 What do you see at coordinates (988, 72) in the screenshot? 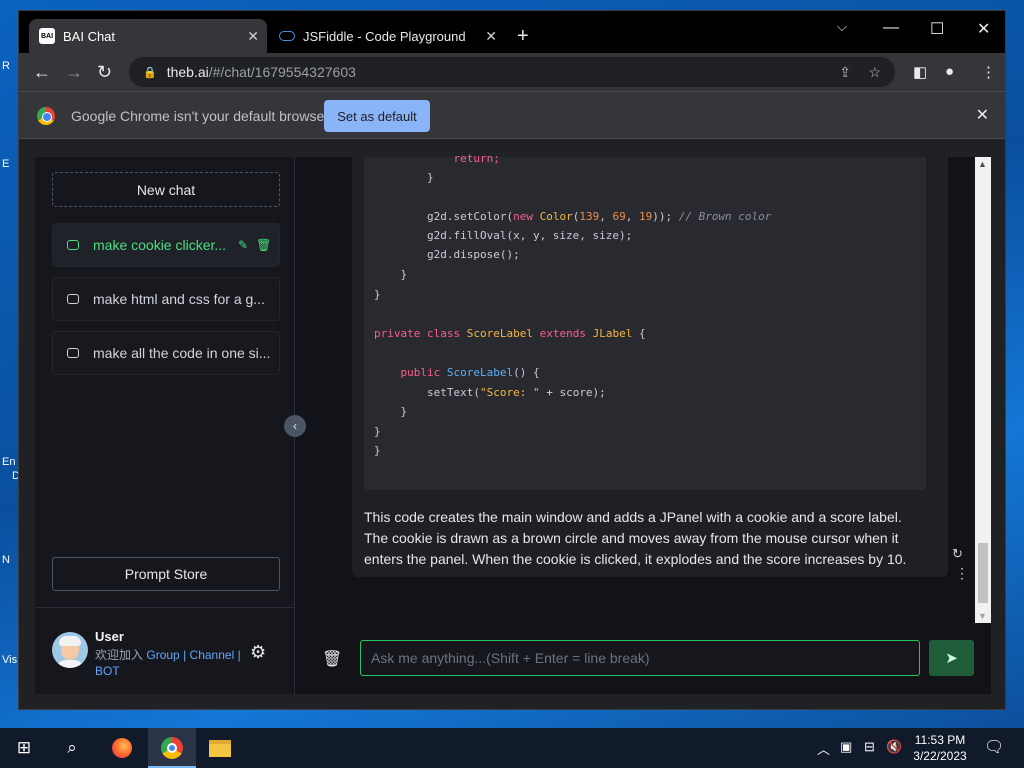
I see `menu-dots-icon: ⋮` at bounding box center [988, 72].